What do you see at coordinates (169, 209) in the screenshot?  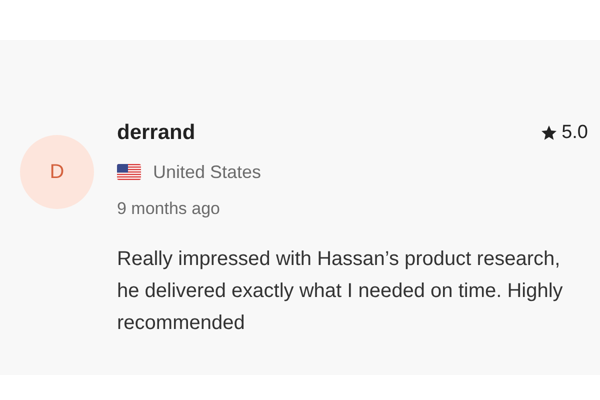 I see `review-time: 9 months ago` at bounding box center [169, 209].